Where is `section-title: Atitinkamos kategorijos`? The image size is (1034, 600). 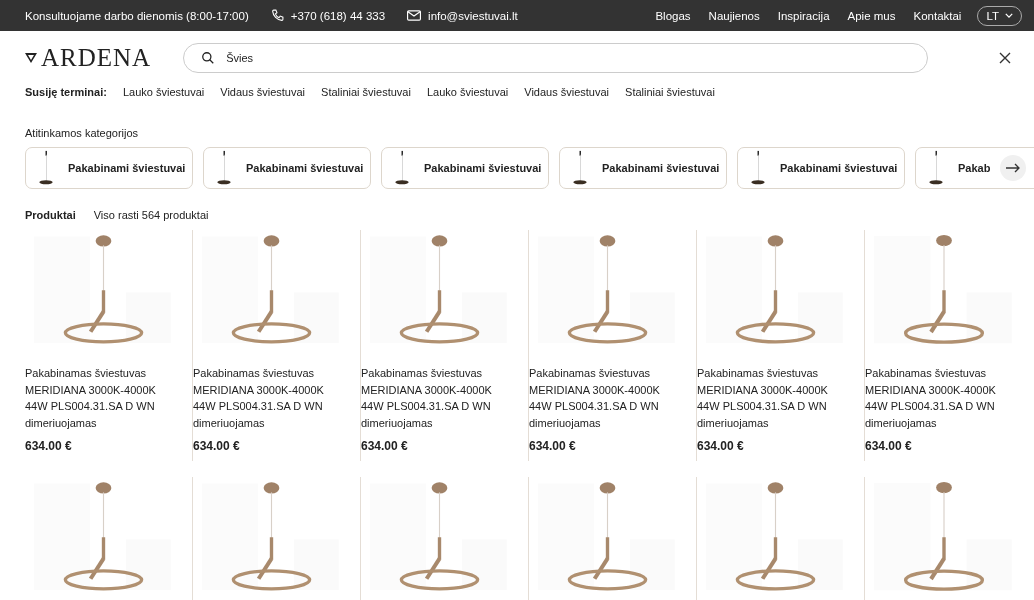
section-title: Atitinkamos kategorijos is located at coordinates (82, 133).